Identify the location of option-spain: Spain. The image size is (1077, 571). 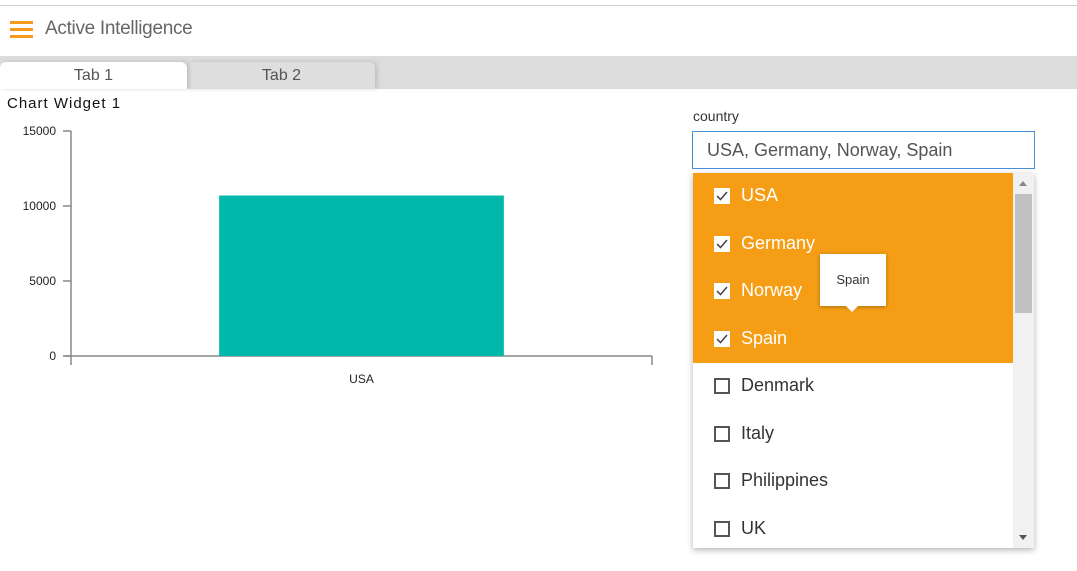
(853, 339).